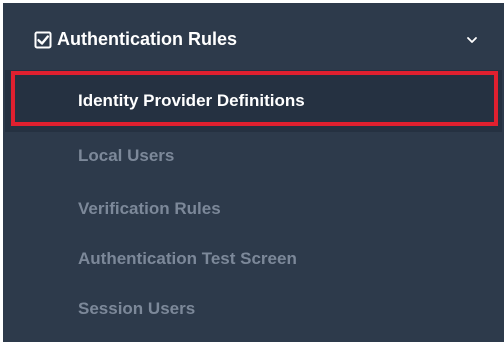 This screenshot has height=342, width=504. What do you see at coordinates (278, 214) in the screenshot?
I see `menu-item-verification-rules: Verification Rules` at bounding box center [278, 214].